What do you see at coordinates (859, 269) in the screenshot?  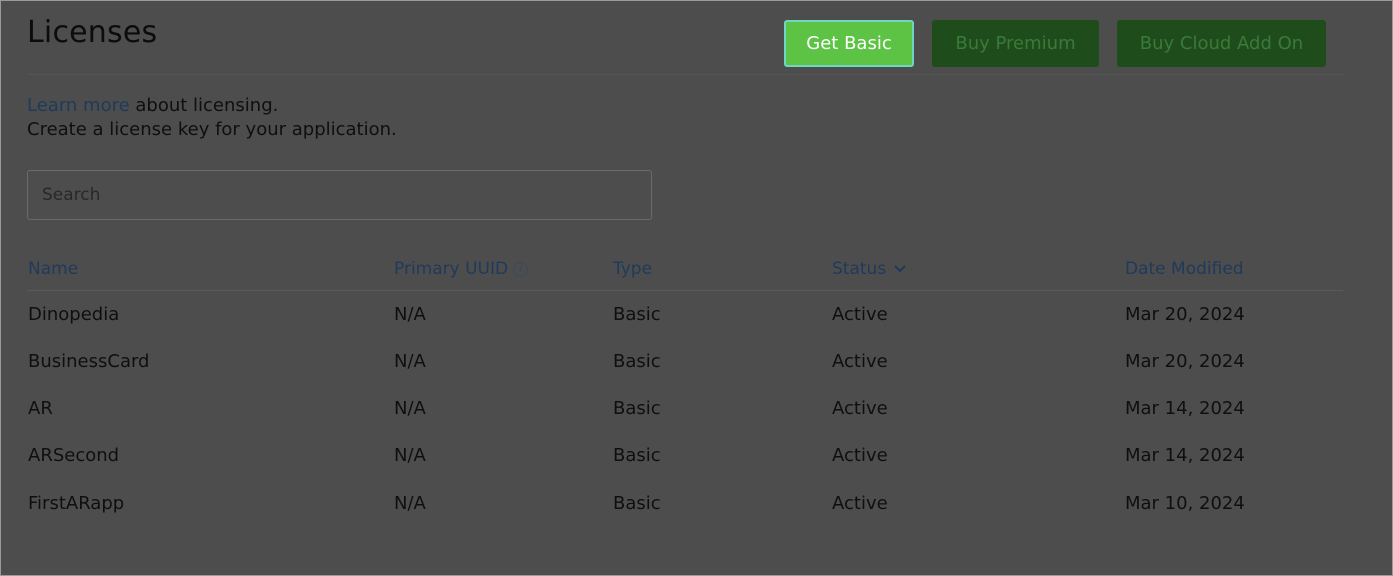 I see `column-header-status-label: Status` at bounding box center [859, 269].